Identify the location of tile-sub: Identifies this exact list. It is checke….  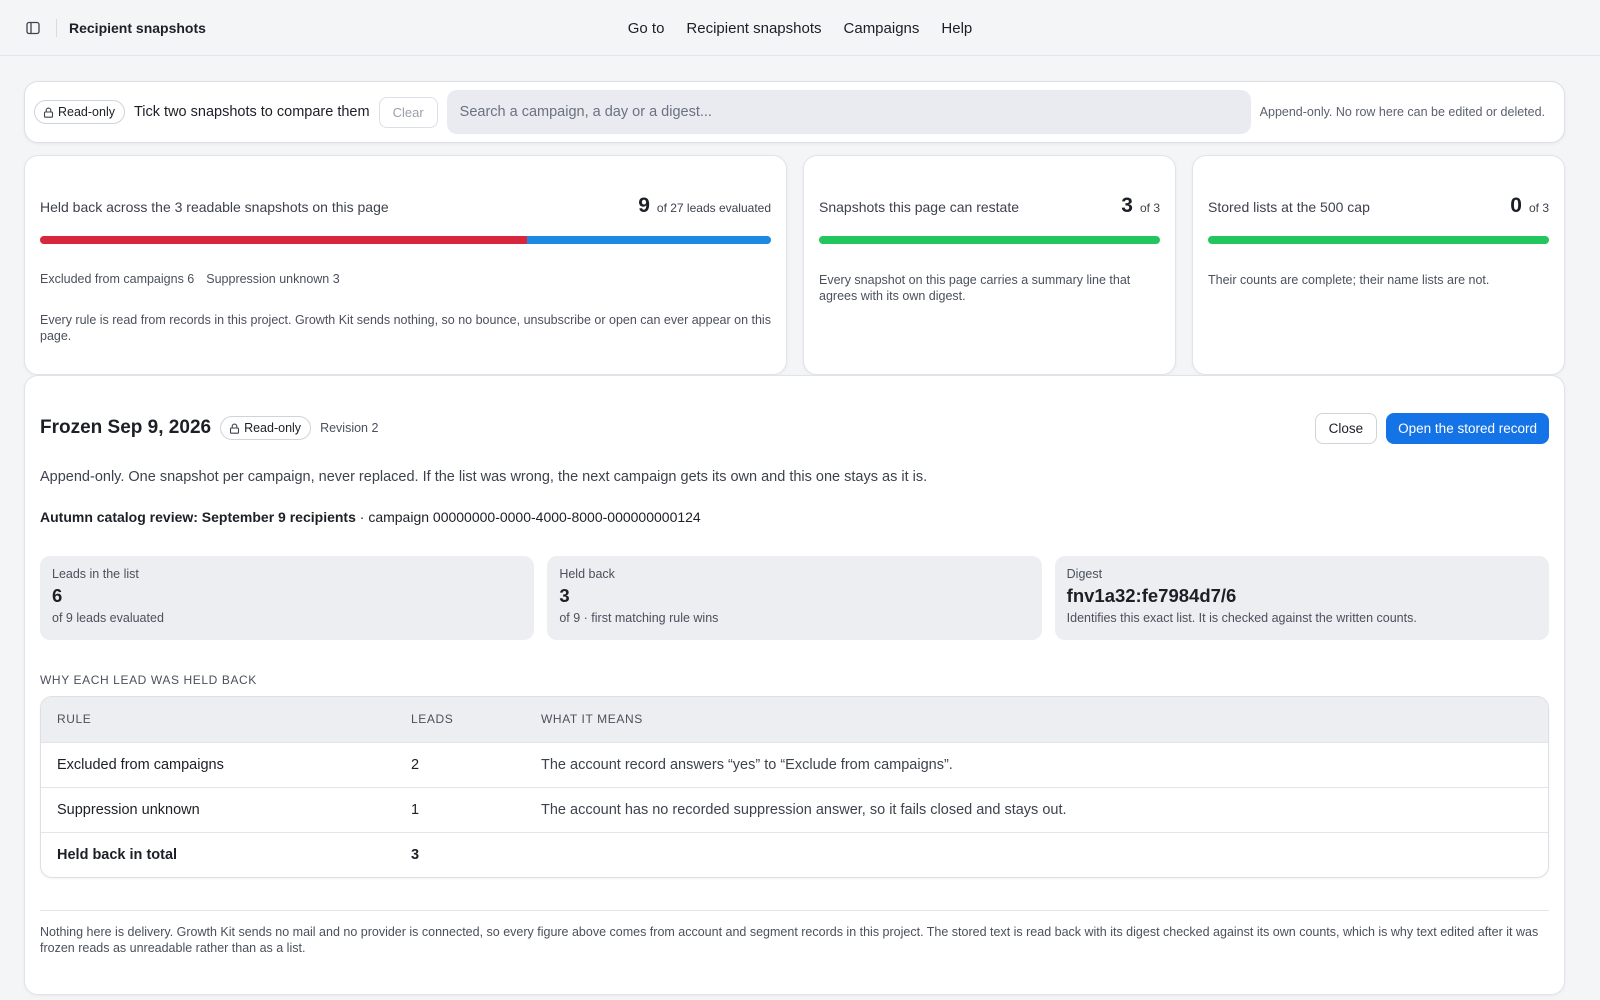
(1241, 618).